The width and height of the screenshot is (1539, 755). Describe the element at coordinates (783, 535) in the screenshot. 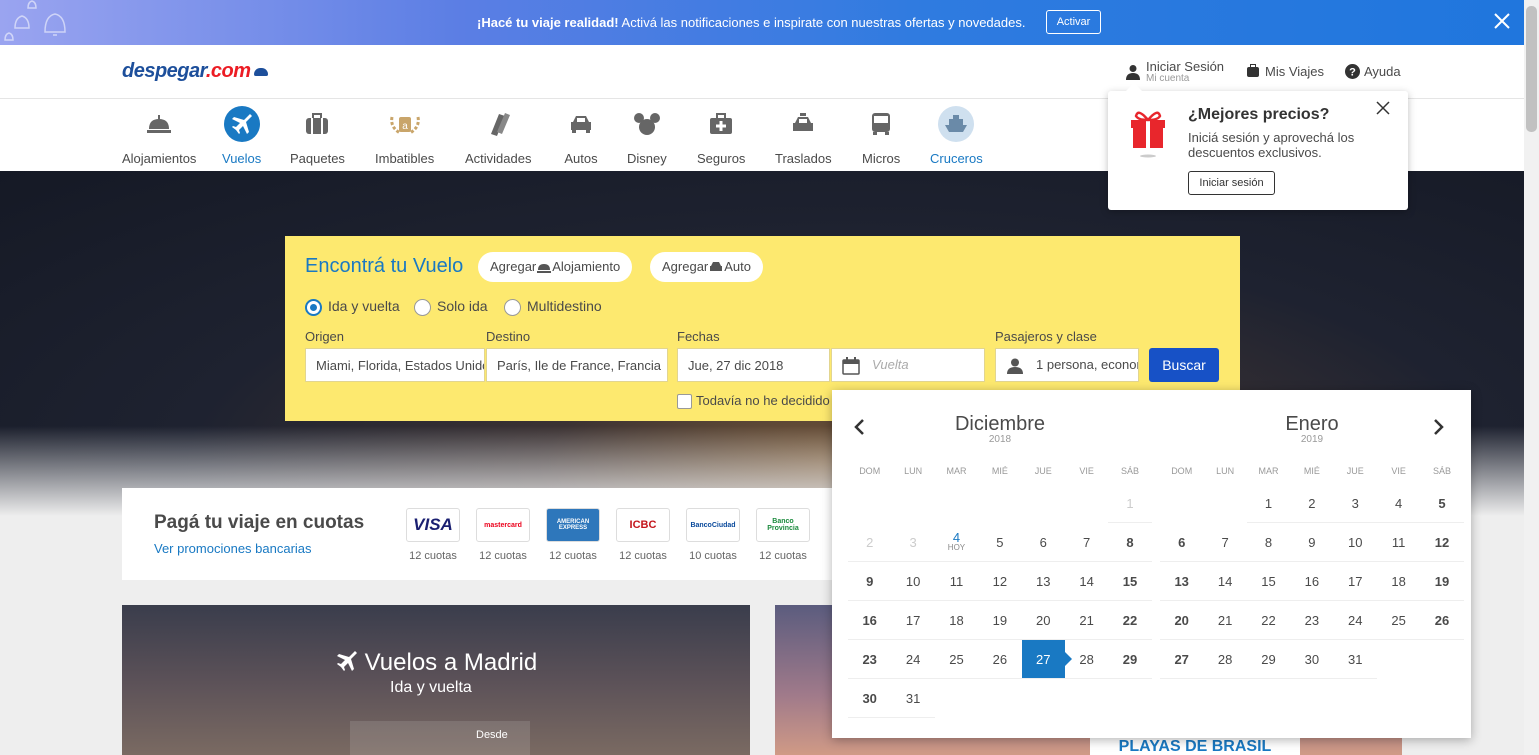

I see `payment-card: Banco Provincia 12 cuotas` at that location.